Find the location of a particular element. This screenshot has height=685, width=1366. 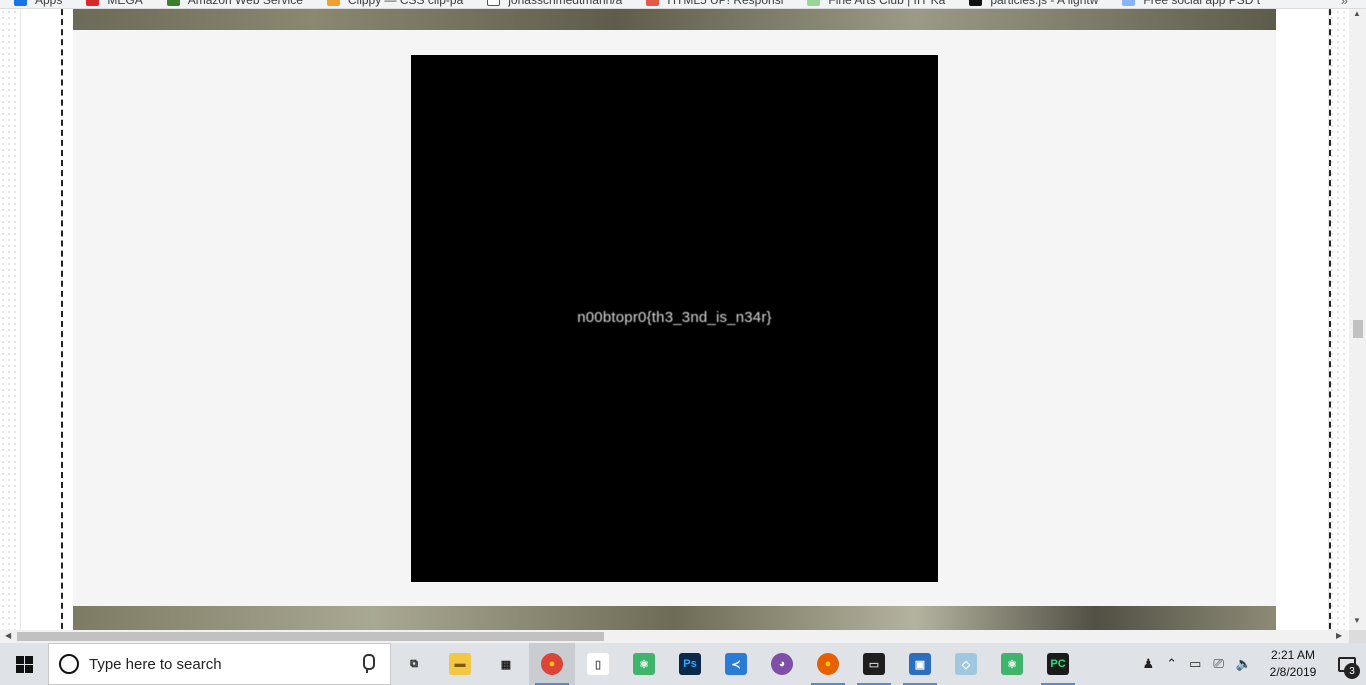

photoshop-icon: Ps is located at coordinates (690, 664).